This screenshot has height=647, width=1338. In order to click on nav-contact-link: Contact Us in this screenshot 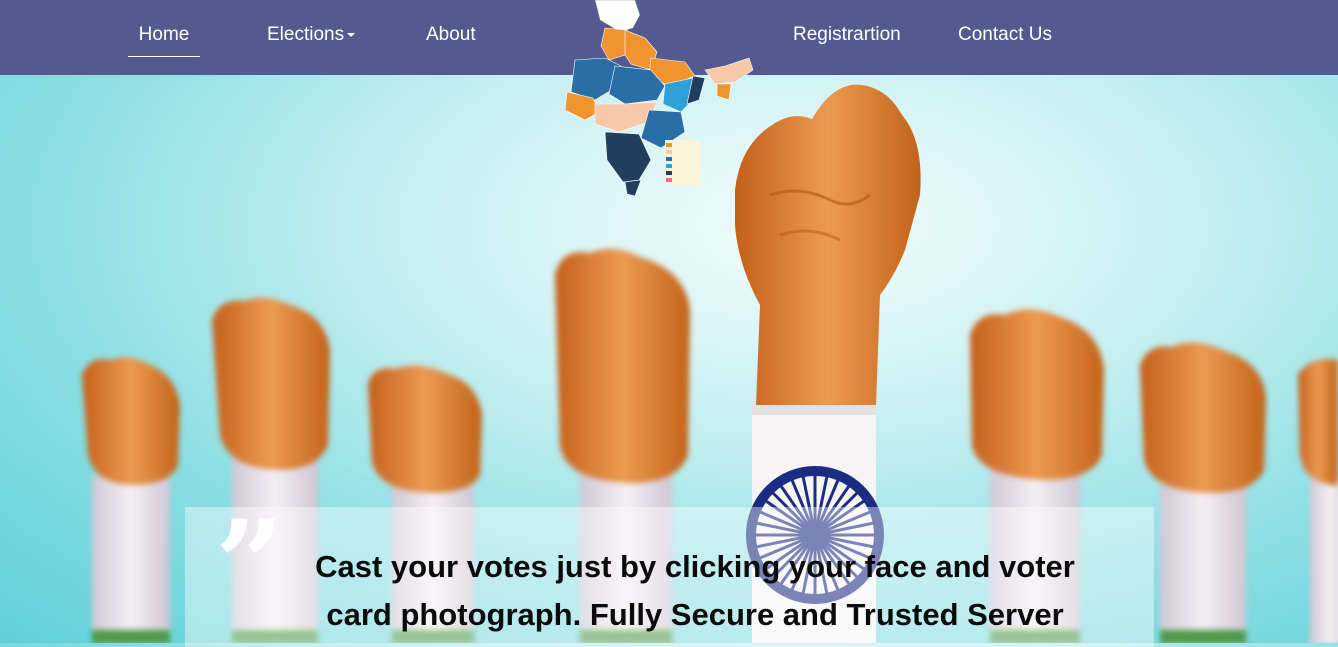, I will do `click(1005, 35)`.